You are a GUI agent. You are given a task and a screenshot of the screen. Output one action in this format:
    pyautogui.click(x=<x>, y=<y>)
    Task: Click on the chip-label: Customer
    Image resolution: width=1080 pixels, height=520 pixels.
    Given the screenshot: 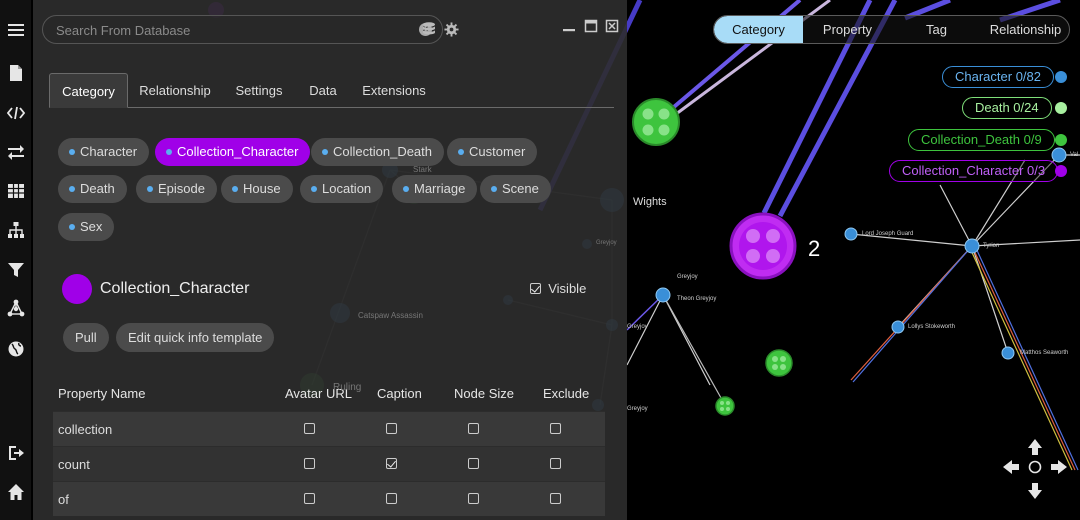 What is the action you would take?
    pyautogui.click(x=497, y=151)
    